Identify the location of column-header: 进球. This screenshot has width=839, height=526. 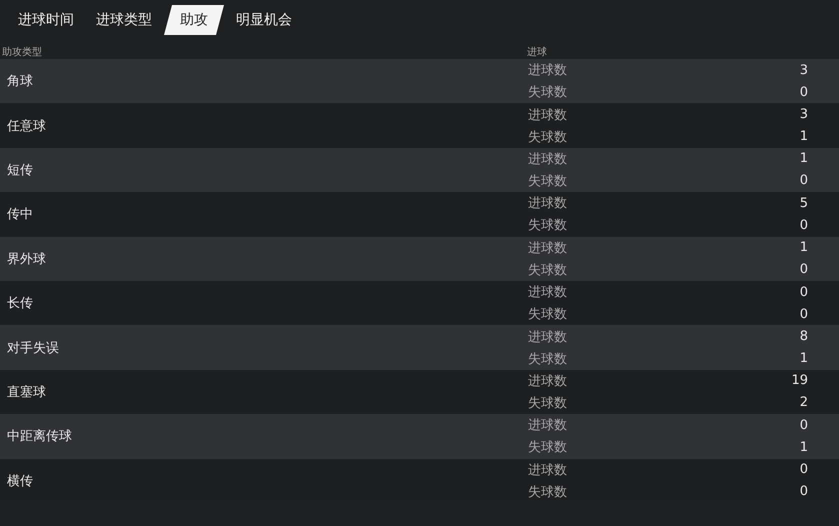
(537, 52).